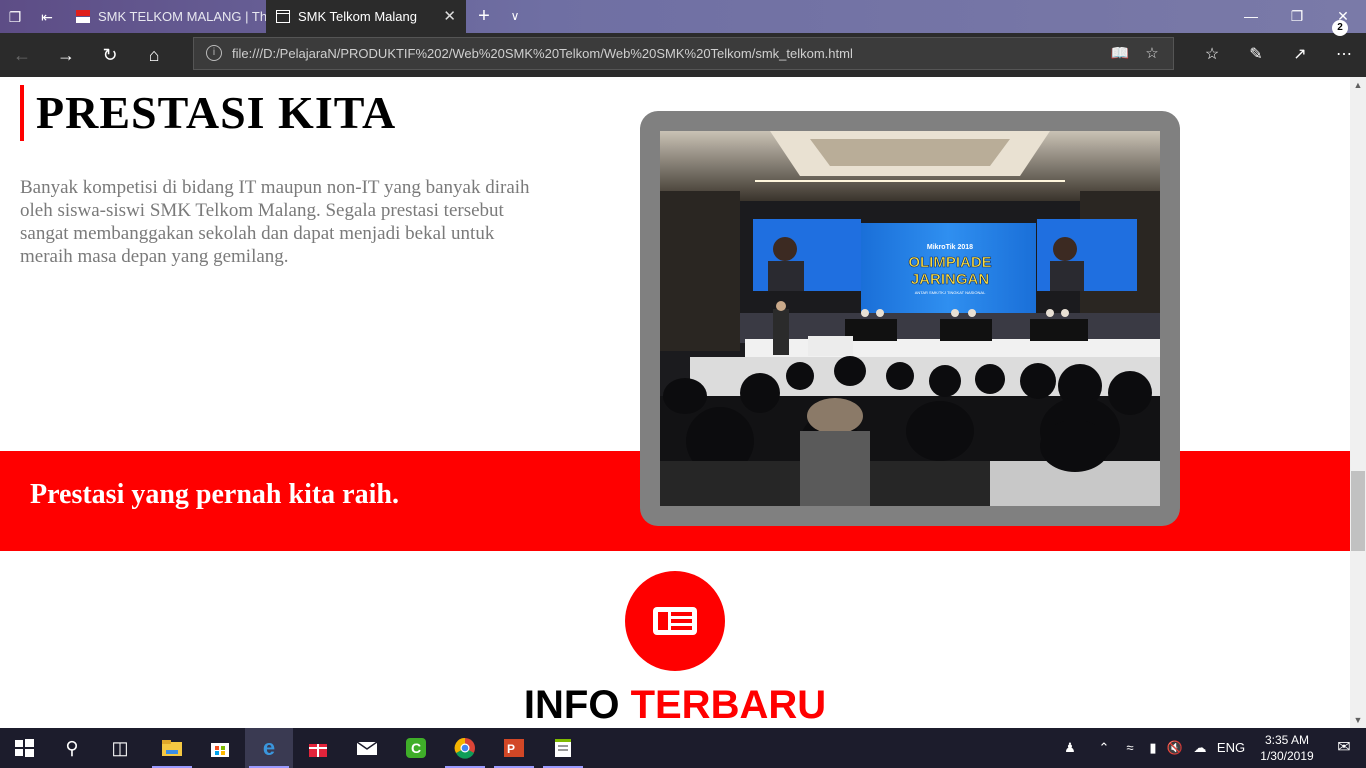 The height and width of the screenshot is (768, 1366). I want to click on edge-button: e, so click(269, 748).